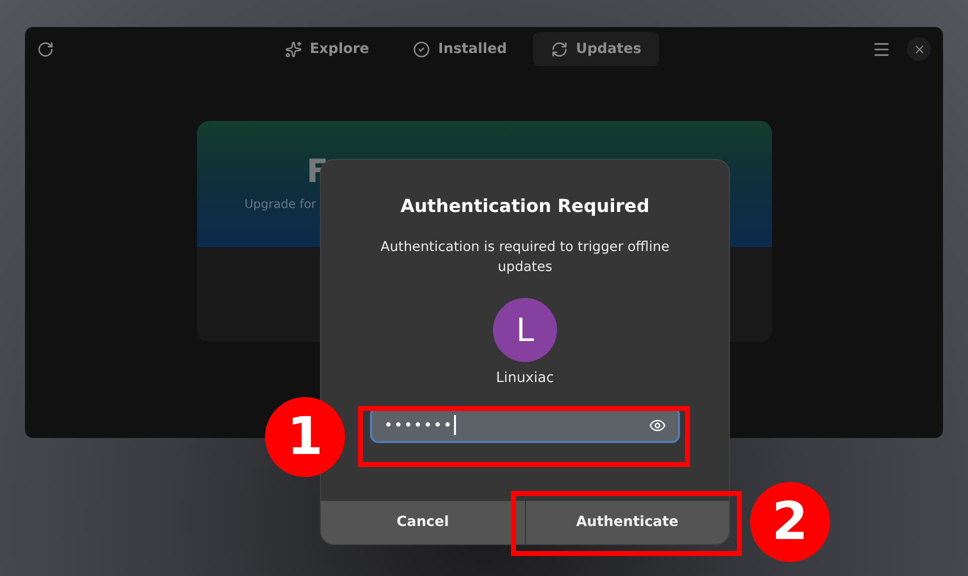 Image resolution: width=968 pixels, height=576 pixels. I want to click on close-icon, so click(919, 49).